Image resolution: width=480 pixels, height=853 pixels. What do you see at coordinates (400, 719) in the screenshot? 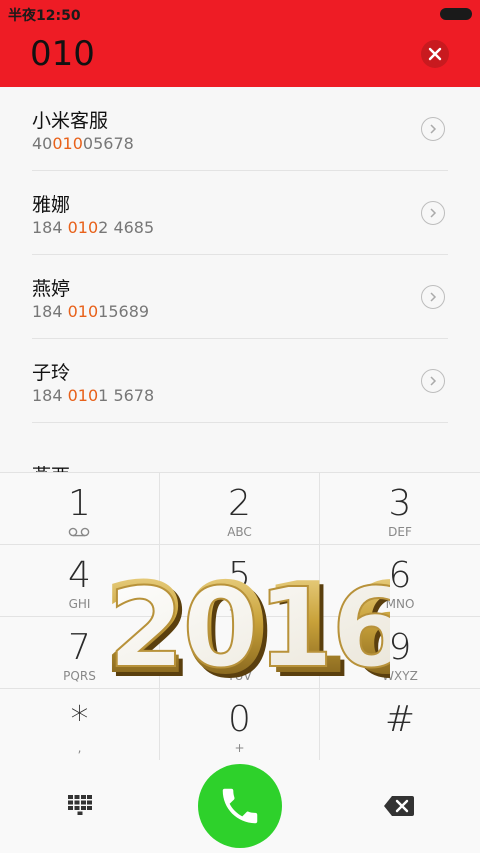
I see `key-digit: #` at bounding box center [400, 719].